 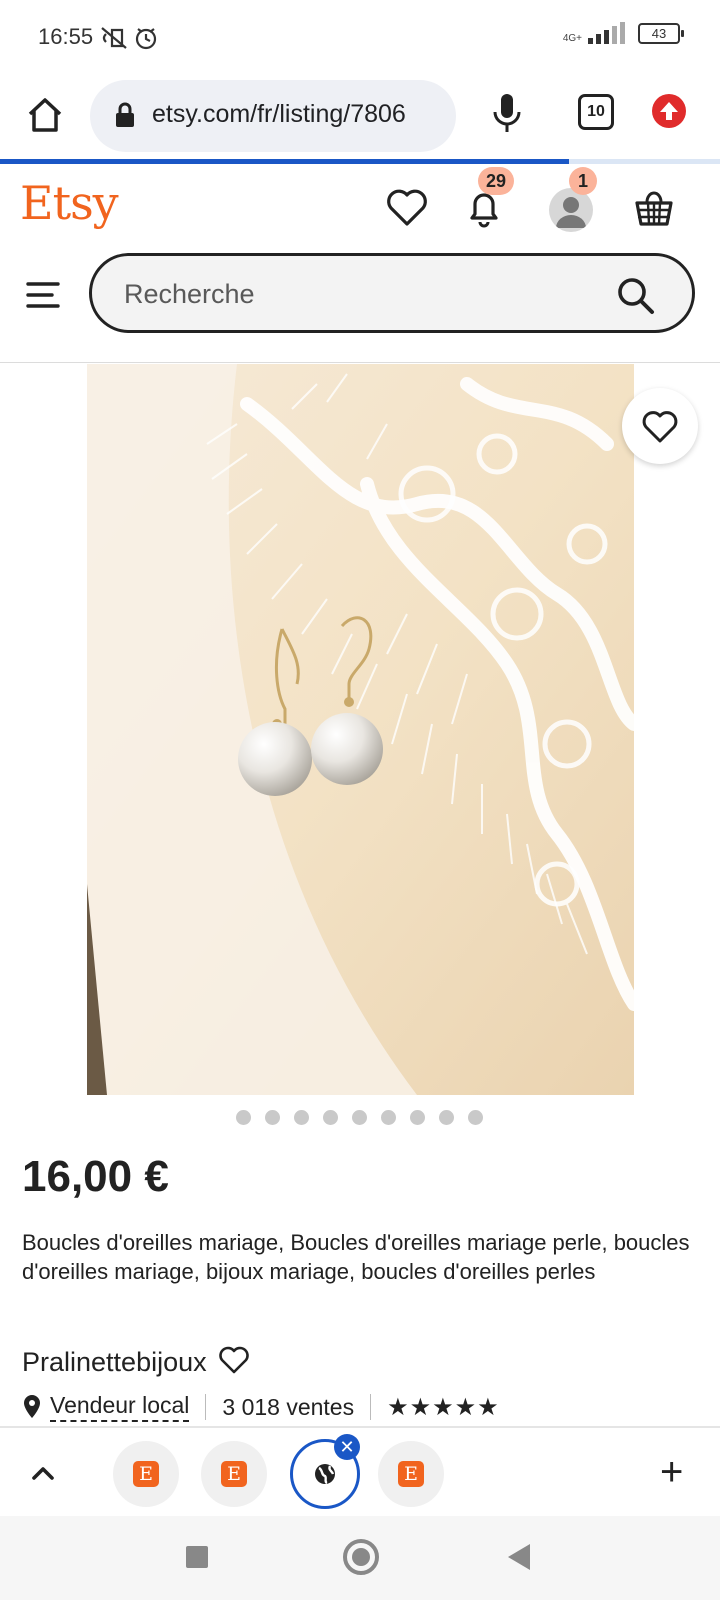 What do you see at coordinates (66, 36) in the screenshot?
I see `status-time: 16:55` at bounding box center [66, 36].